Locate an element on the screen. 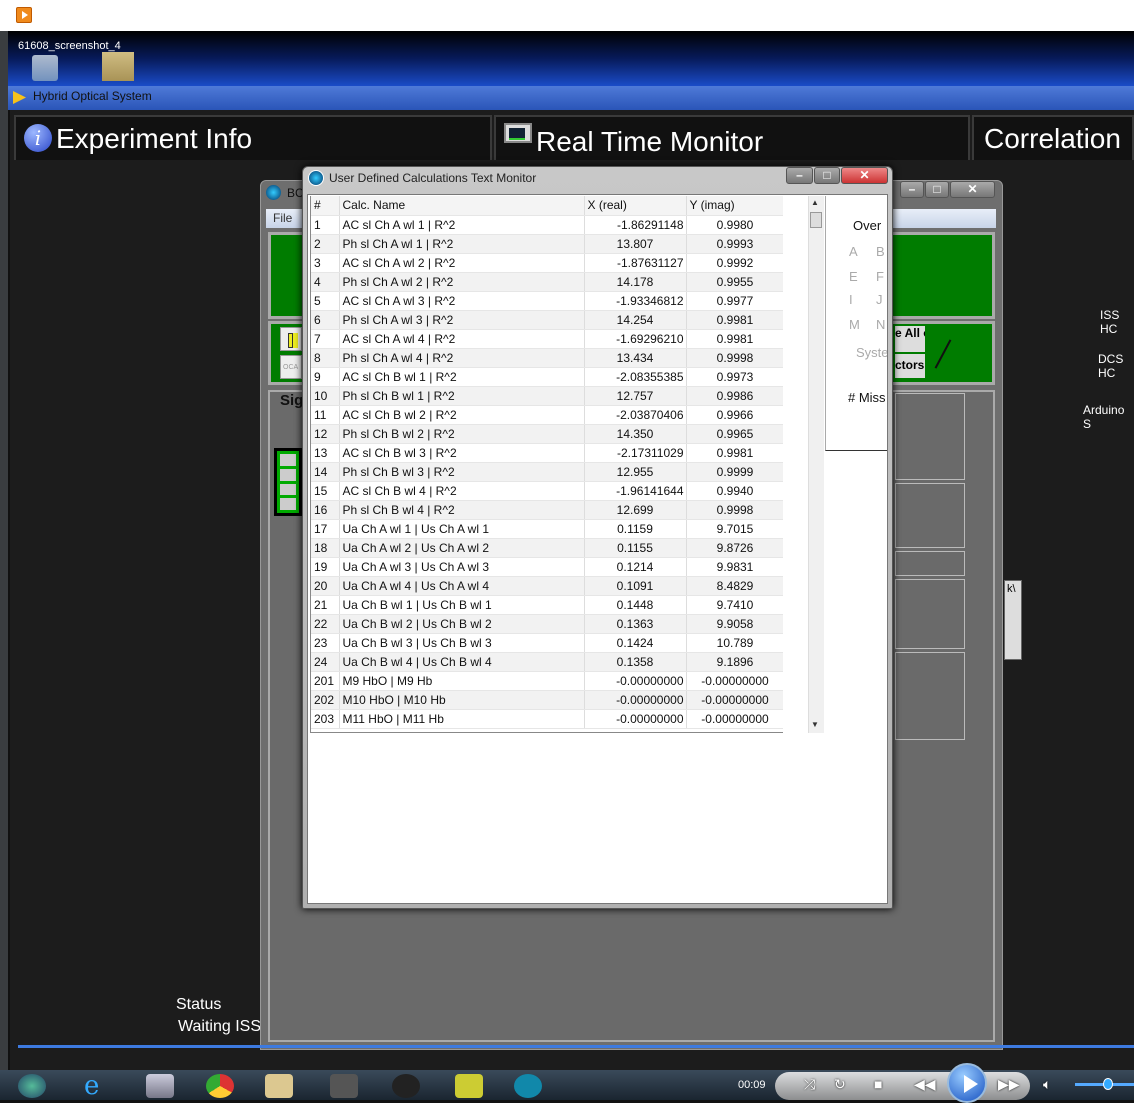 The image size is (1134, 1103). cell-name: Ua Ch B wl 2 | Us Ch B wl 2 is located at coordinates (462, 624).